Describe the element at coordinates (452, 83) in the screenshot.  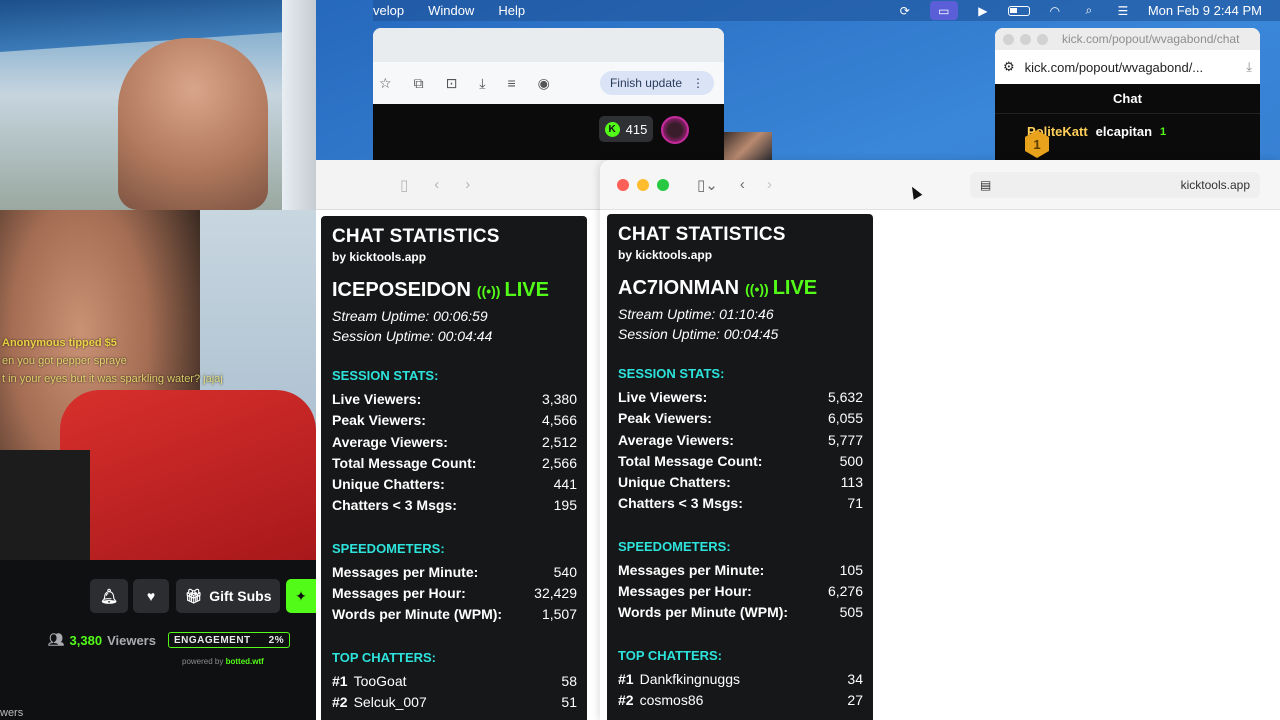
I see `lens-icon: ⊡` at that location.